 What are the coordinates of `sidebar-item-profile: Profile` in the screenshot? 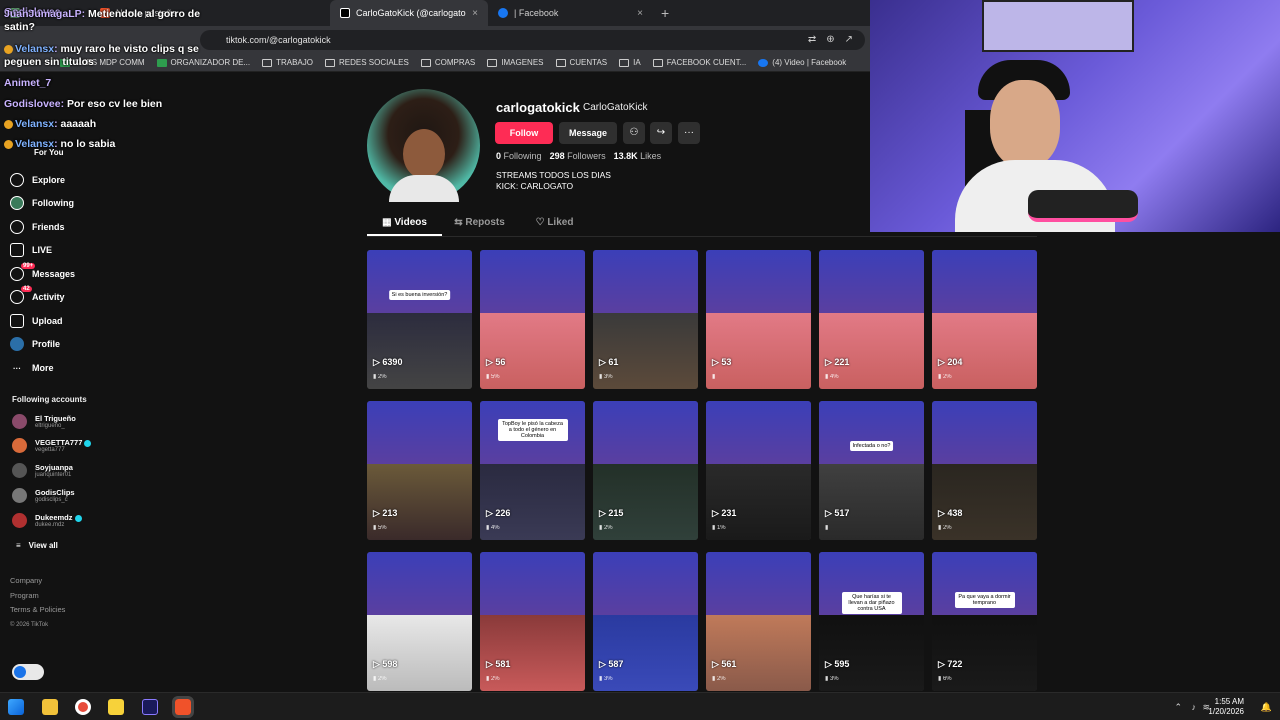 It's located at (35, 344).